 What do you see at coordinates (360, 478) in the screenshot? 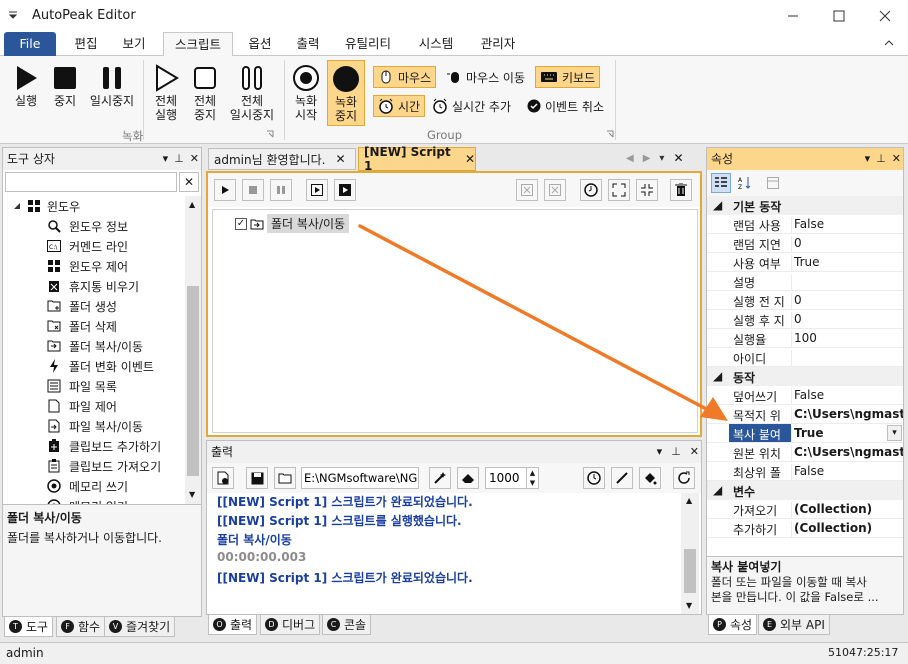
I see `log-path-input` at bounding box center [360, 478].